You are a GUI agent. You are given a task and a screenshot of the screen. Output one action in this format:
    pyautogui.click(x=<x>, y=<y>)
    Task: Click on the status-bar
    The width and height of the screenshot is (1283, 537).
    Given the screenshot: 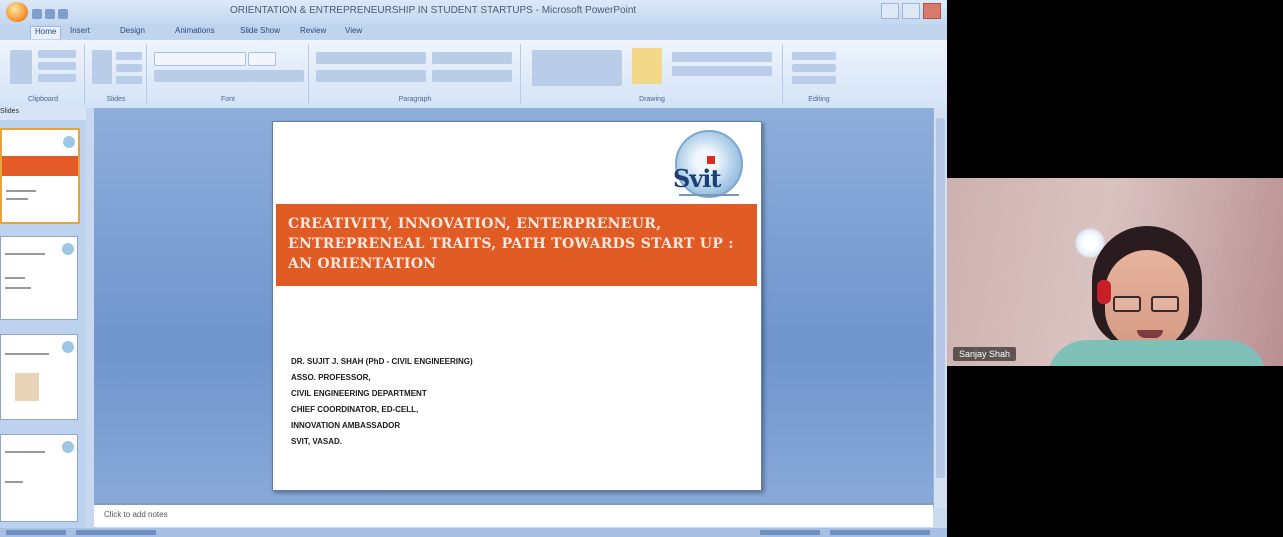 What is the action you would take?
    pyautogui.click(x=473, y=532)
    